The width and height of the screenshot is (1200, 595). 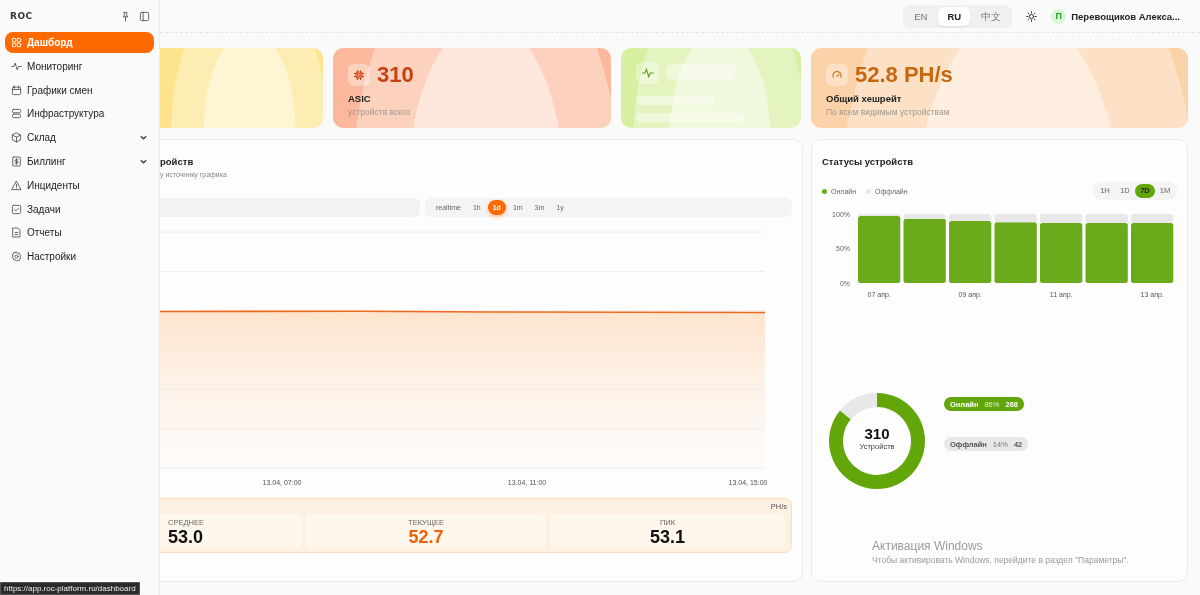 What do you see at coordinates (904, 75) in the screenshot?
I see `stat-value: 52.8 PH/s` at bounding box center [904, 75].